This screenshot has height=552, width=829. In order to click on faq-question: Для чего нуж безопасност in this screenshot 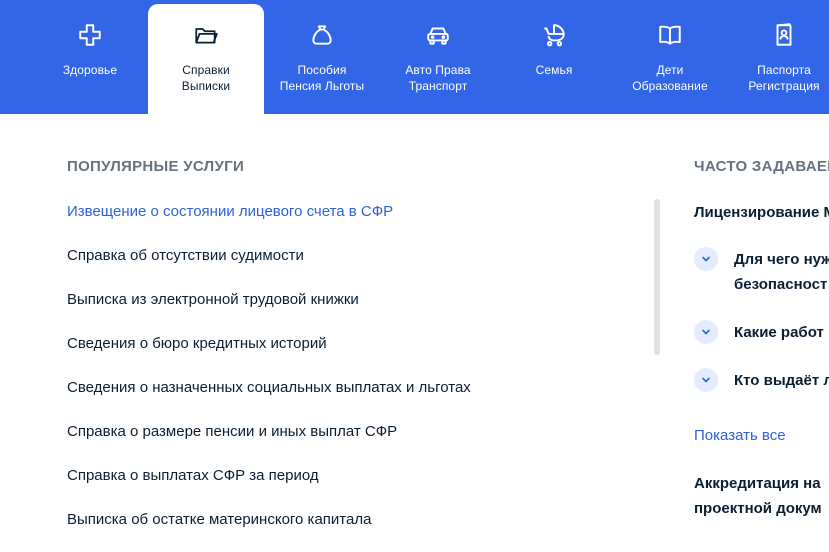, I will do `click(761, 270)`.